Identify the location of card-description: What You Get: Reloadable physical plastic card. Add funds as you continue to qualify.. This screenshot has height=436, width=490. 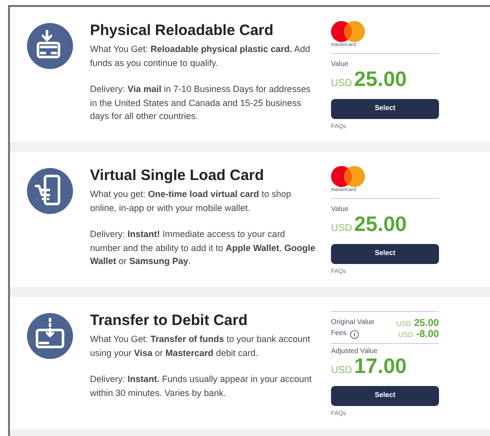
(201, 56).